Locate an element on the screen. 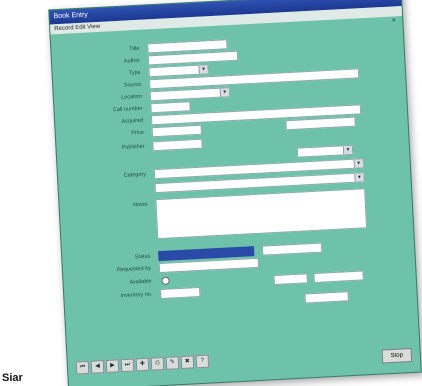 This screenshot has width=422, height=386. code-field is located at coordinates (320, 123).